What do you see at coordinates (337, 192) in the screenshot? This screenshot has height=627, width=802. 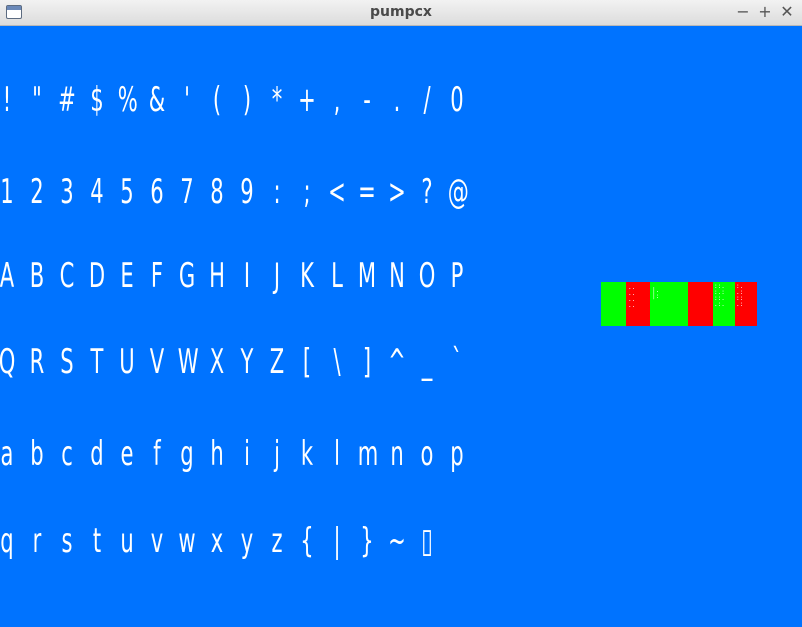 I see `glyph: <` at bounding box center [337, 192].